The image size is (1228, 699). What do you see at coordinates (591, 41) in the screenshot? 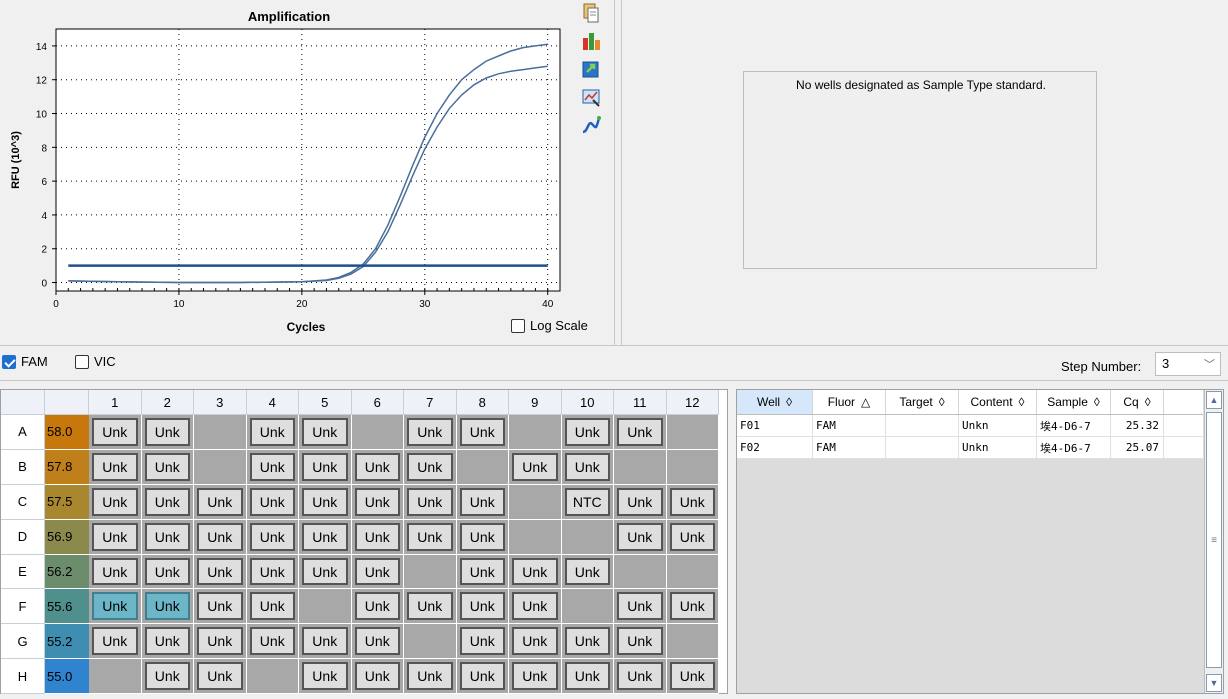
I see `color-chart-icon` at bounding box center [591, 41].